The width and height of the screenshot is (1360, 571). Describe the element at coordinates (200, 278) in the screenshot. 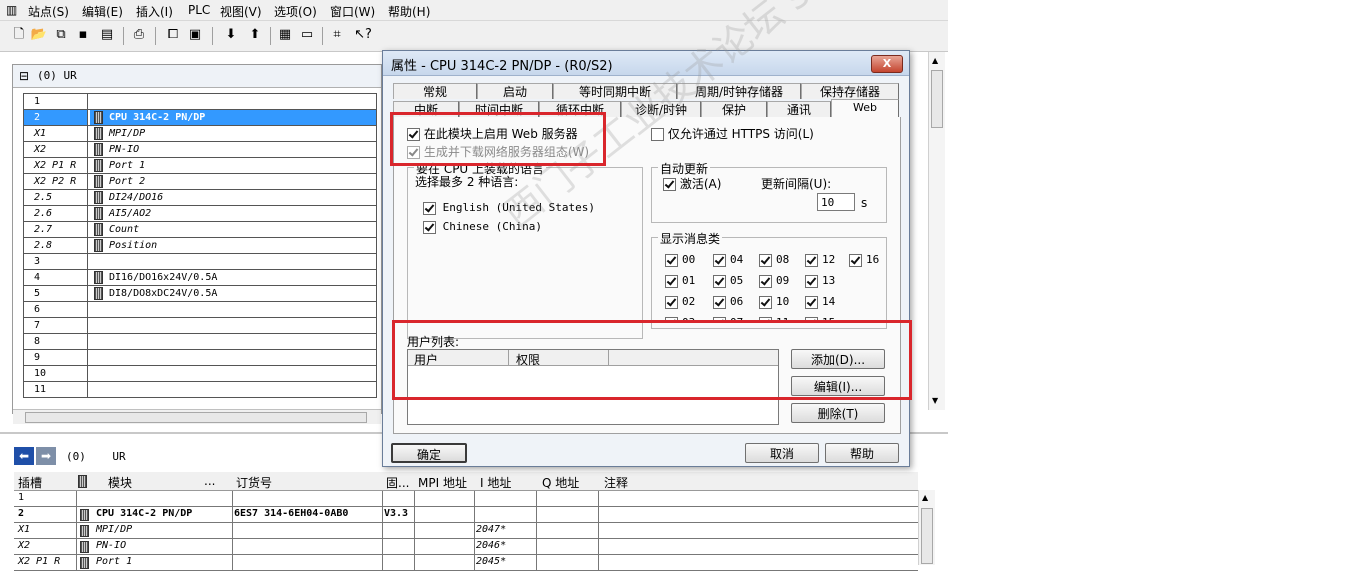

I see `rack-row: 4 DI16/DO16x24V/0.5A` at that location.